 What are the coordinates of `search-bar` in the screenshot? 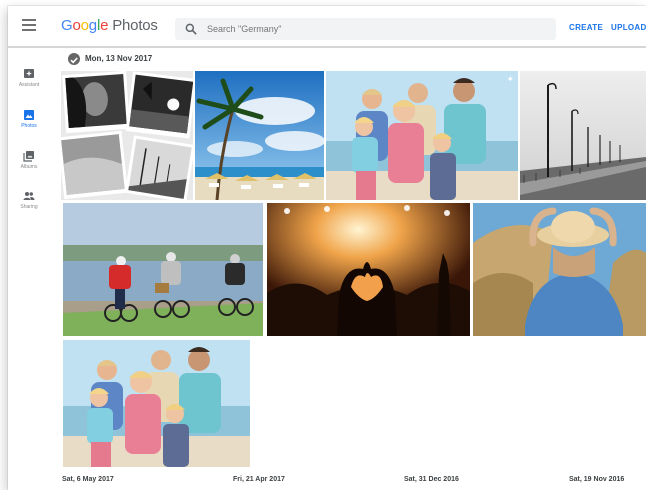 It's located at (365, 29).